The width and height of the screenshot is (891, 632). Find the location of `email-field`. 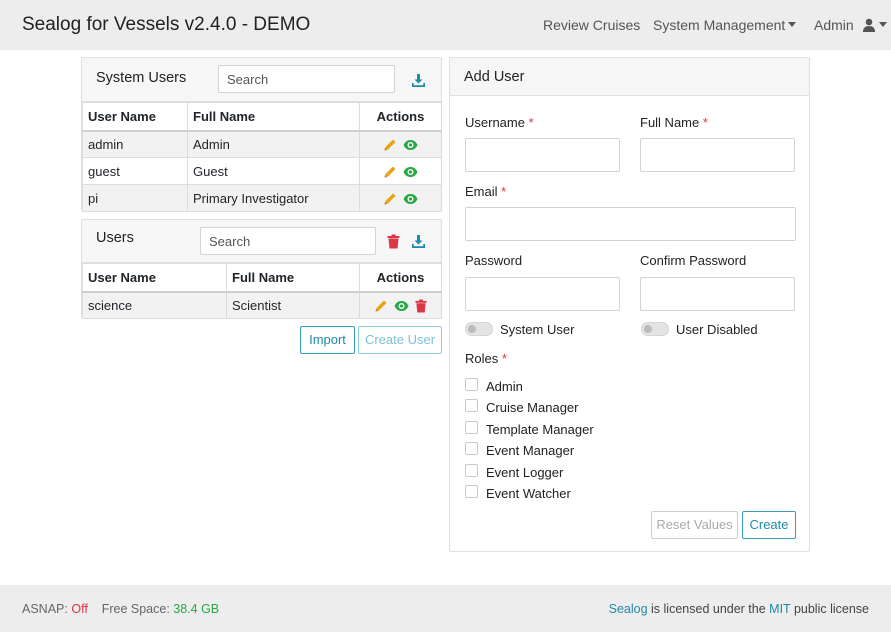

email-field is located at coordinates (630, 224).